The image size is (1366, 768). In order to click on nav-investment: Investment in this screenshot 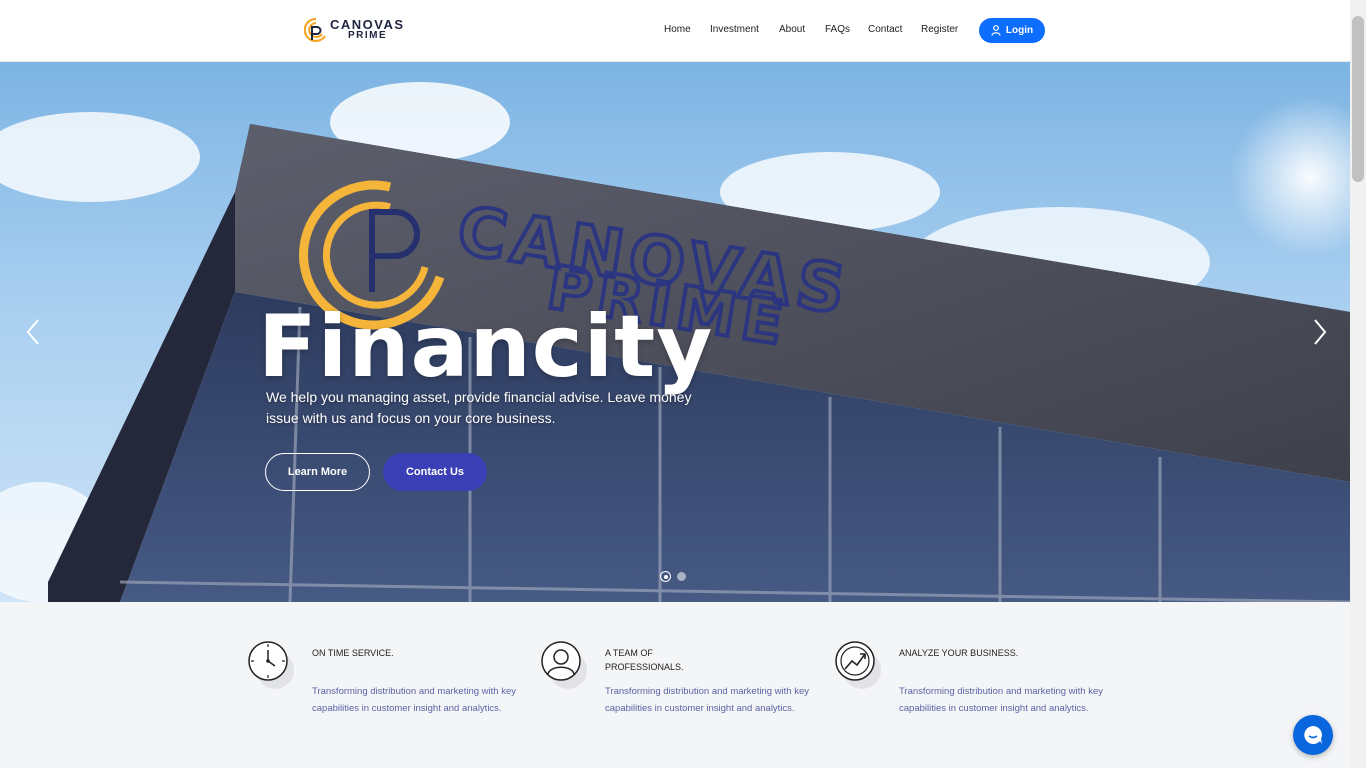, I will do `click(734, 29)`.